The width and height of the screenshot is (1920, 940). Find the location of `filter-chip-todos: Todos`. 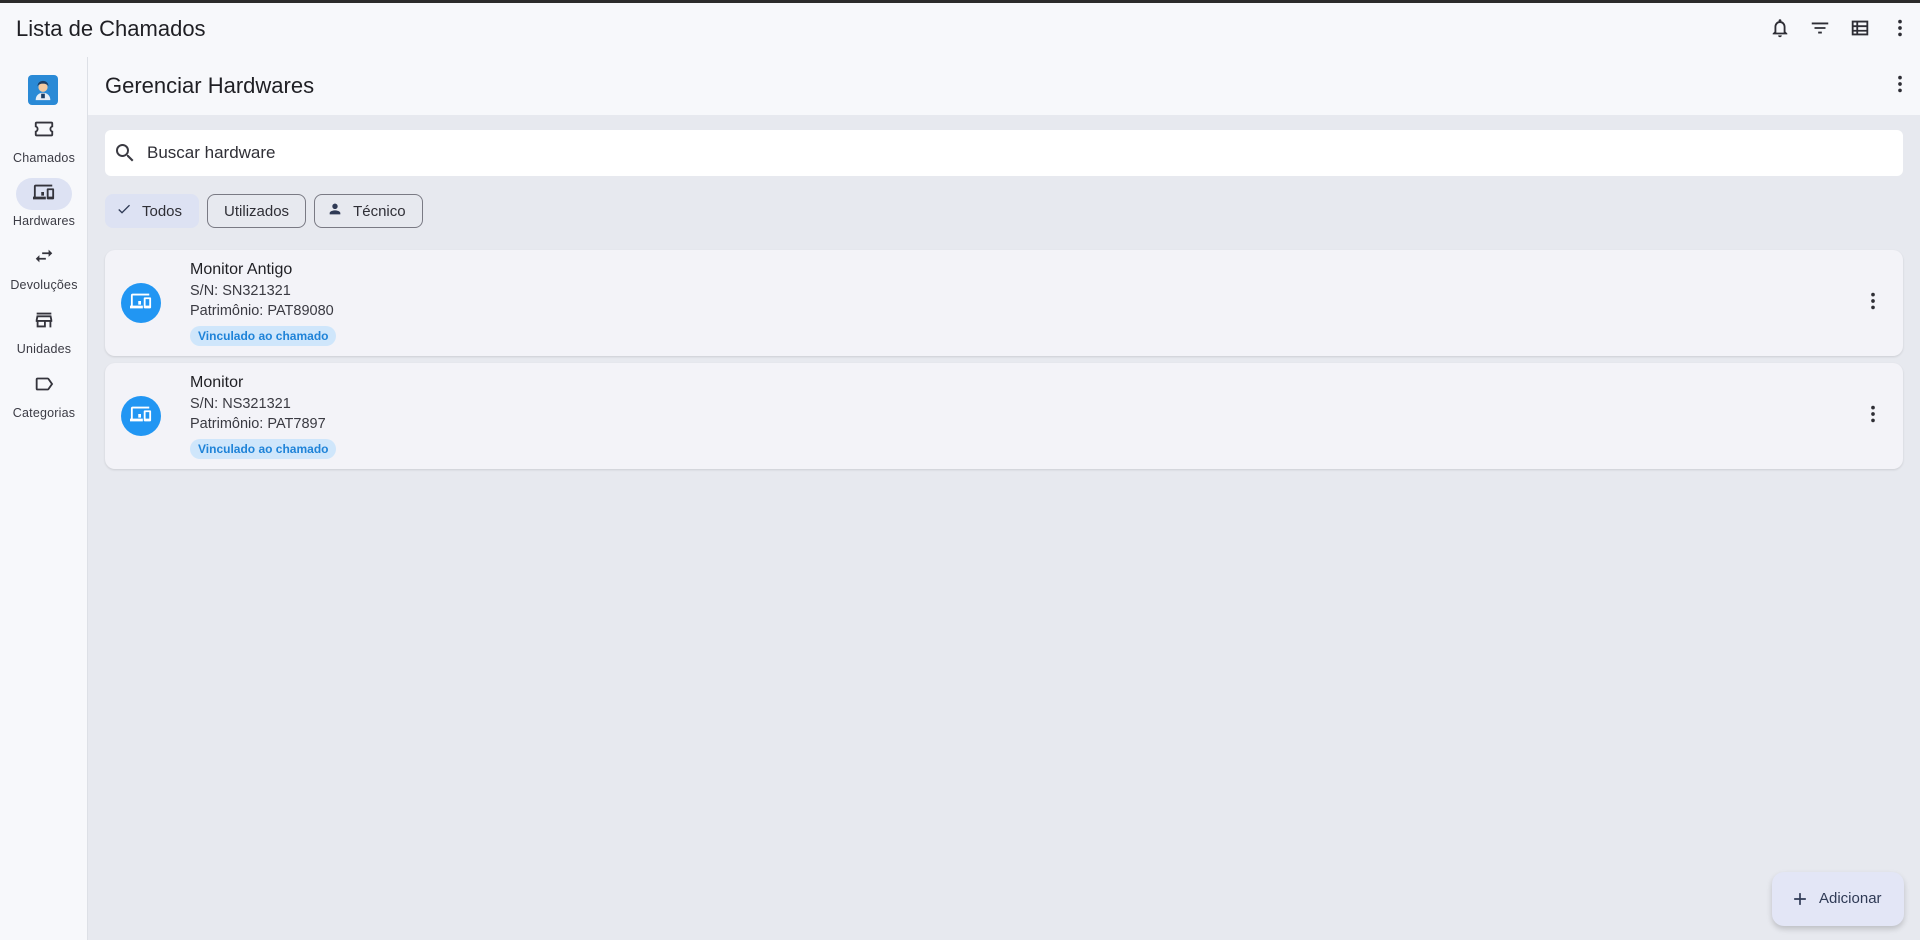

filter-chip-todos: Todos is located at coordinates (152, 211).